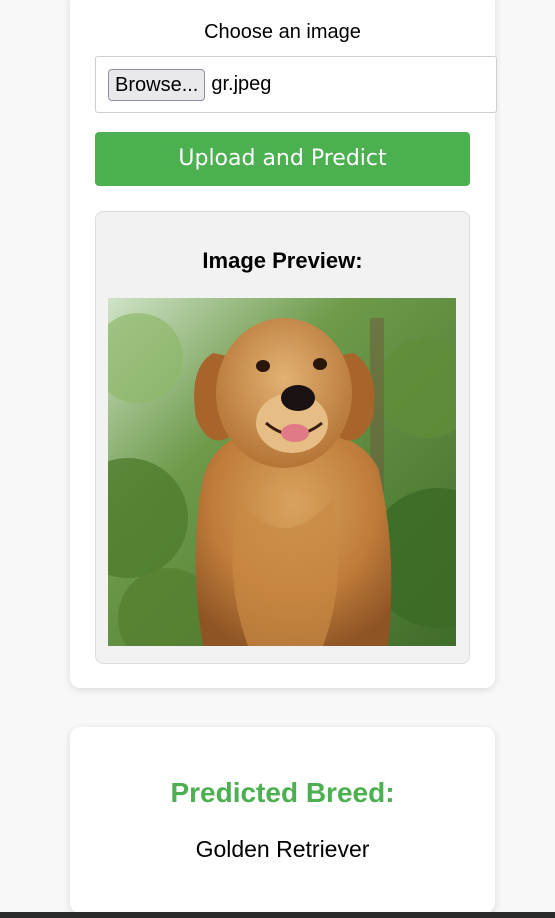 Image resolution: width=555 pixels, height=918 pixels. I want to click on predicted-breed-heading: Predicted Breed:, so click(282, 792).